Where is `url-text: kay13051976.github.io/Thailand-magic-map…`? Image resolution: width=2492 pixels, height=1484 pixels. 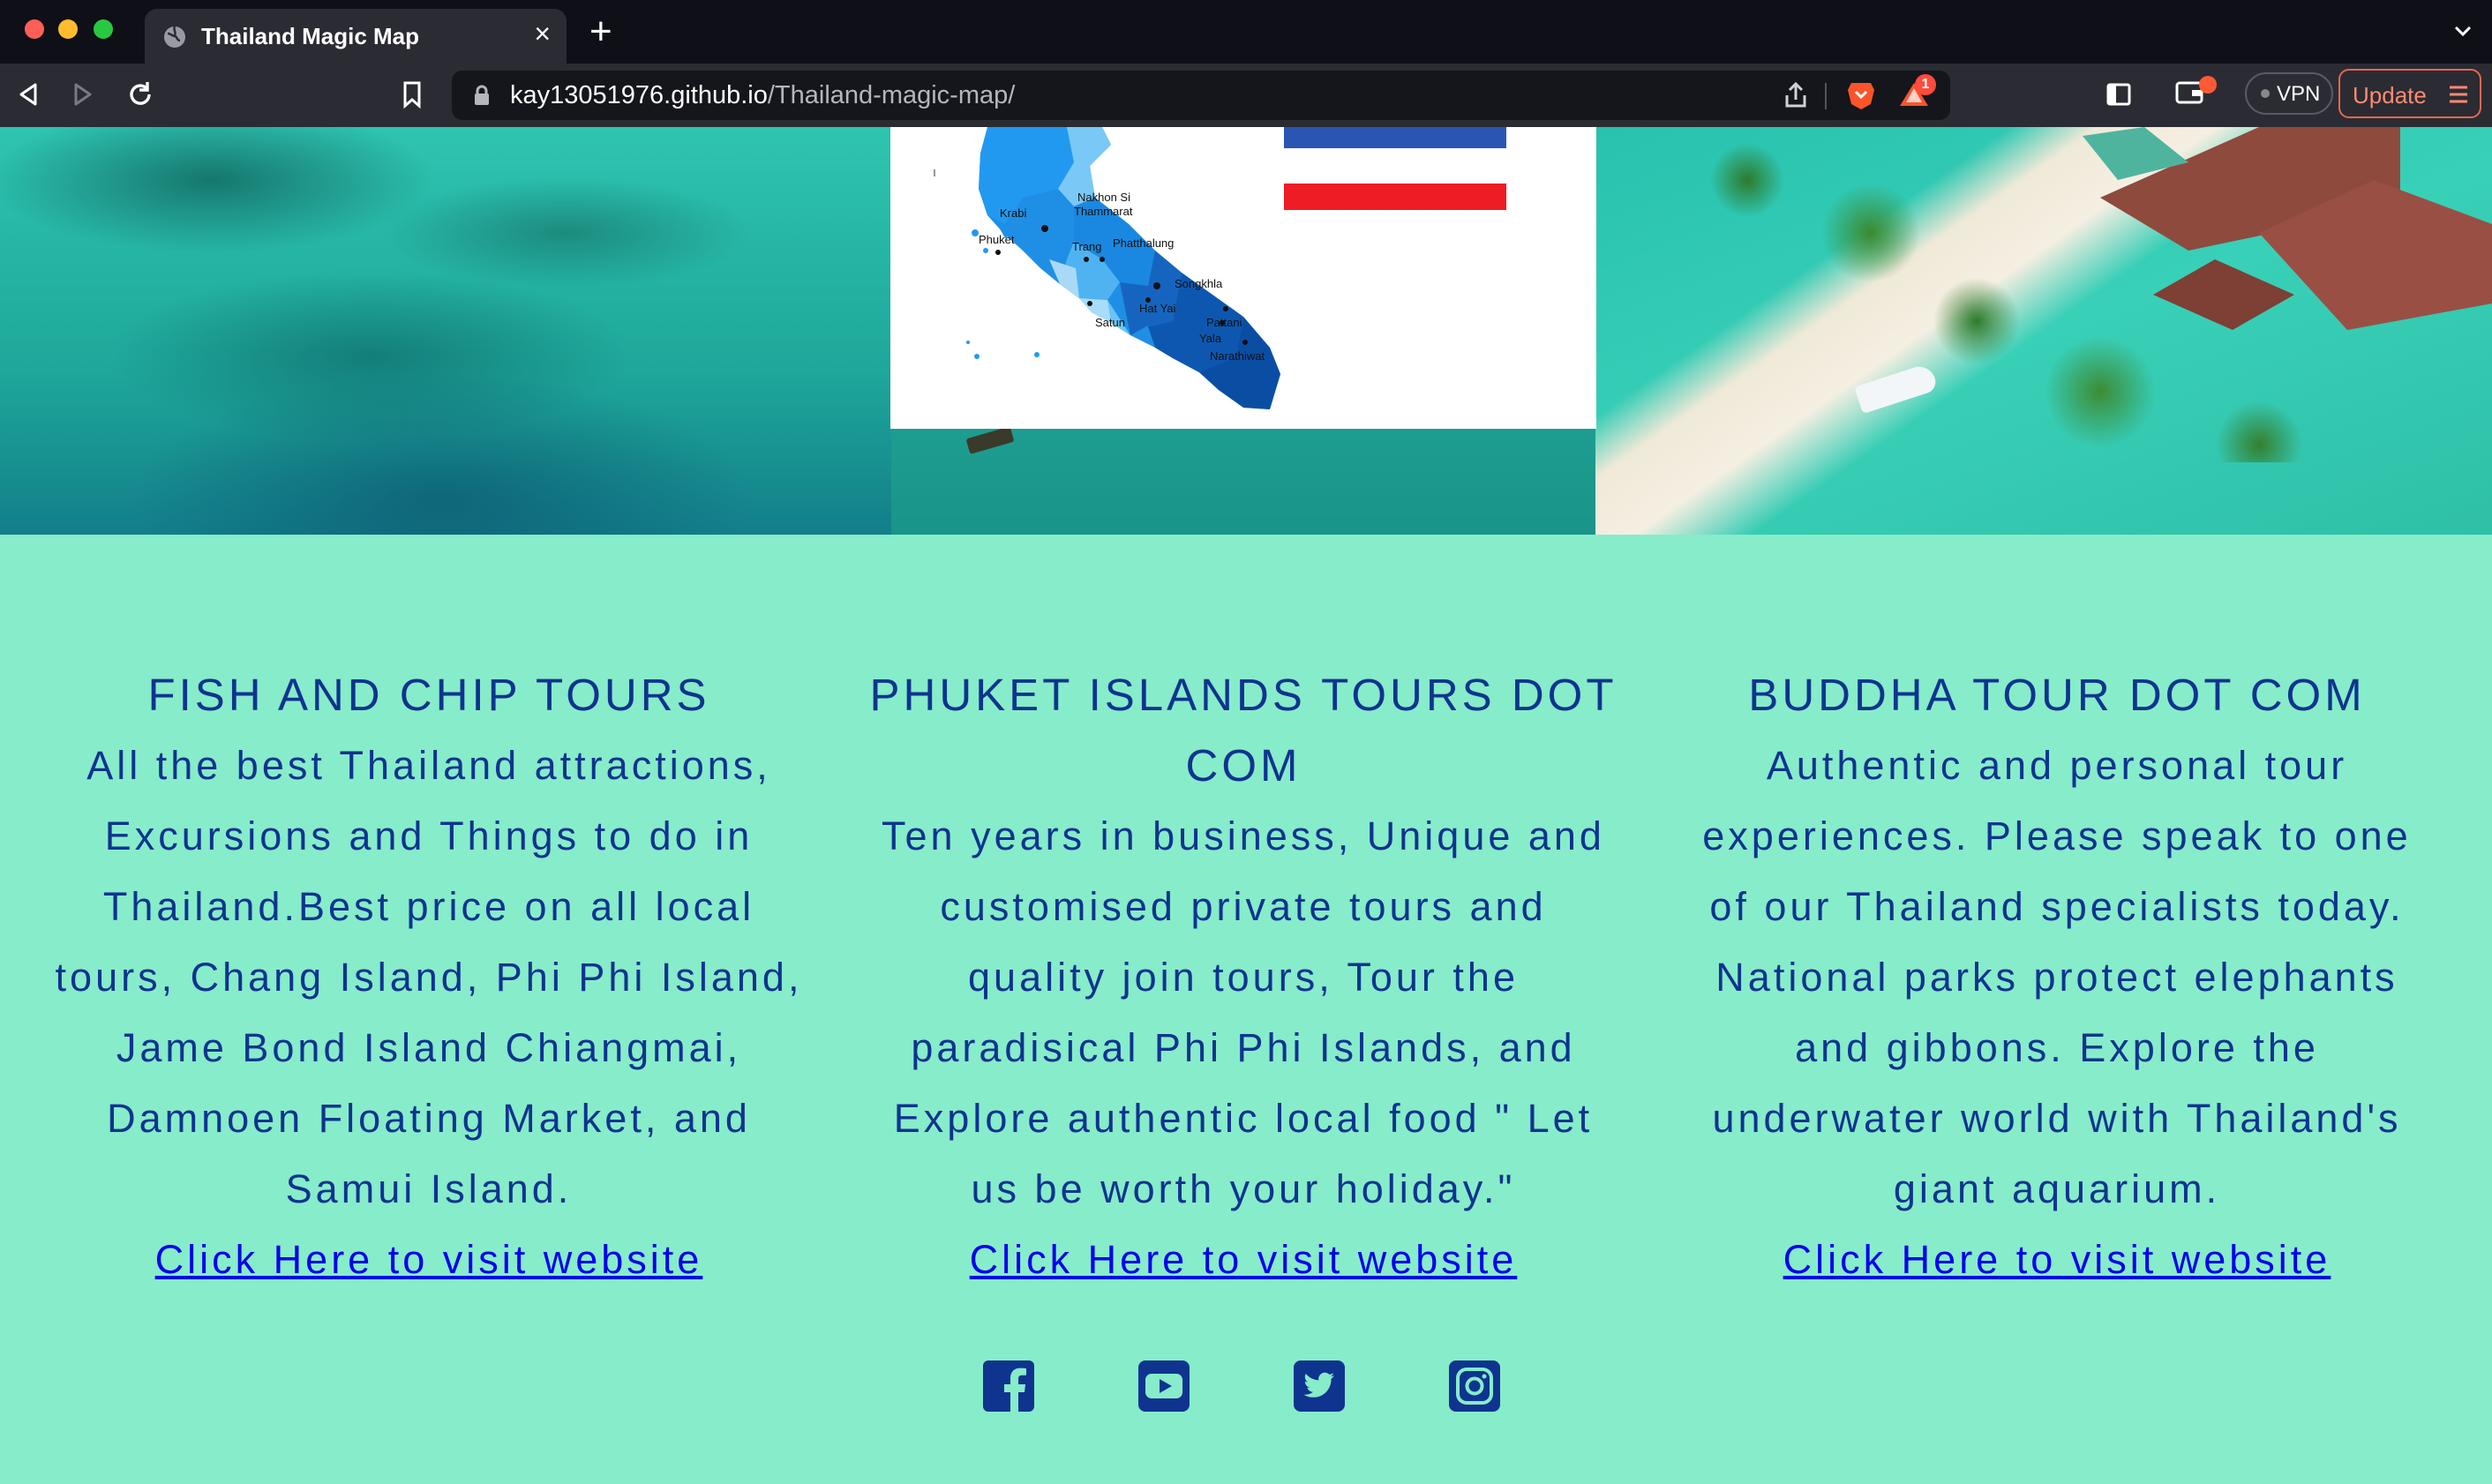
url-text: kay13051976.github.io/Thailand-magic-map… is located at coordinates (763, 95).